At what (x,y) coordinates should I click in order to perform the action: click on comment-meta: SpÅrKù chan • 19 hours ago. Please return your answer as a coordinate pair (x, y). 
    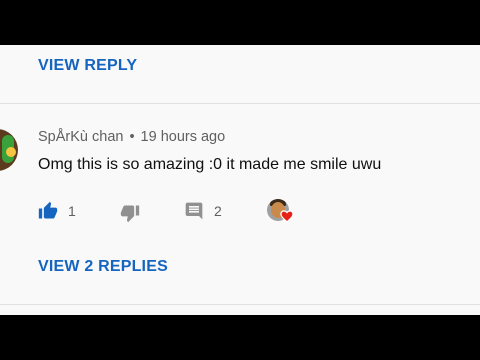
    Looking at the image, I should click on (131, 137).